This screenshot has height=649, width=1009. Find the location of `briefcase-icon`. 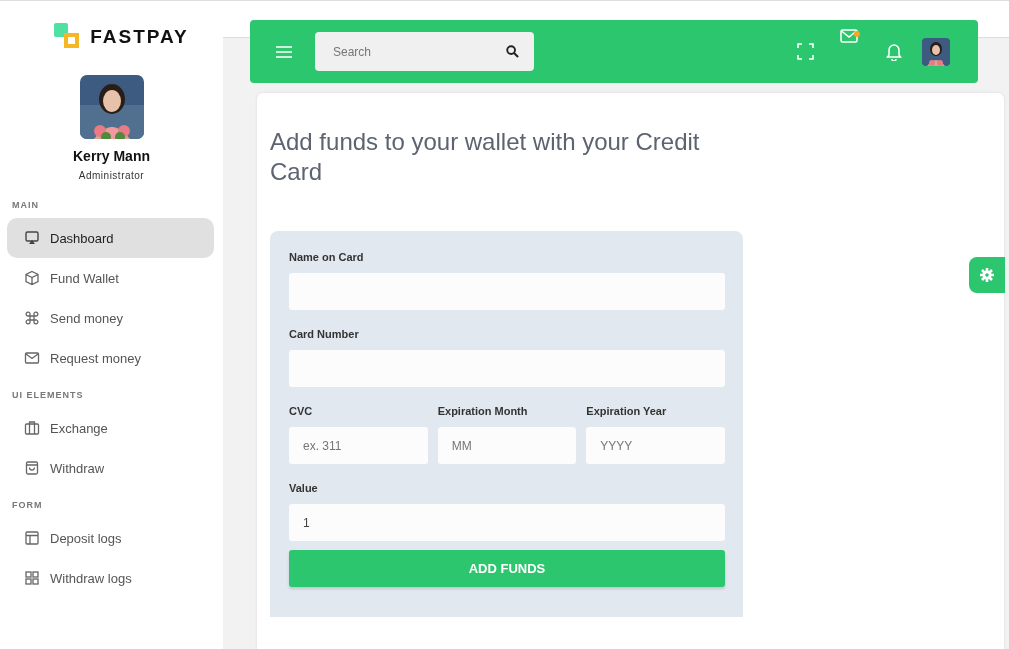

briefcase-icon is located at coordinates (32, 428).